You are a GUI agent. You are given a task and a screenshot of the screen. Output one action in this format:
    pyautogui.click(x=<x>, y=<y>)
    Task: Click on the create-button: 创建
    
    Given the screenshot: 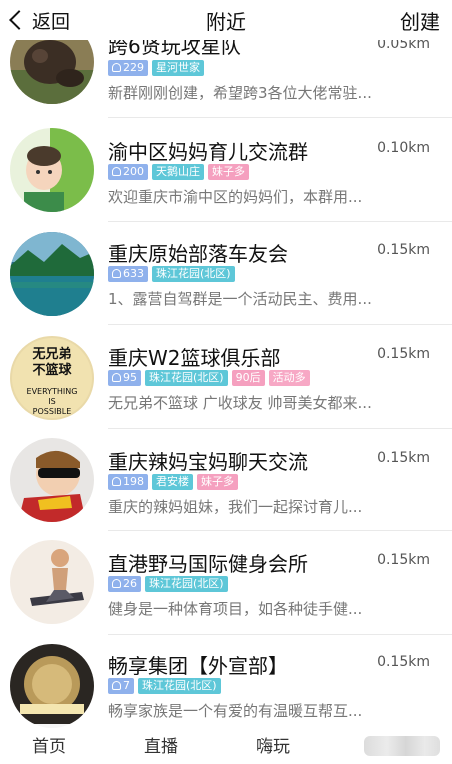 What is the action you would take?
    pyautogui.click(x=420, y=20)
    